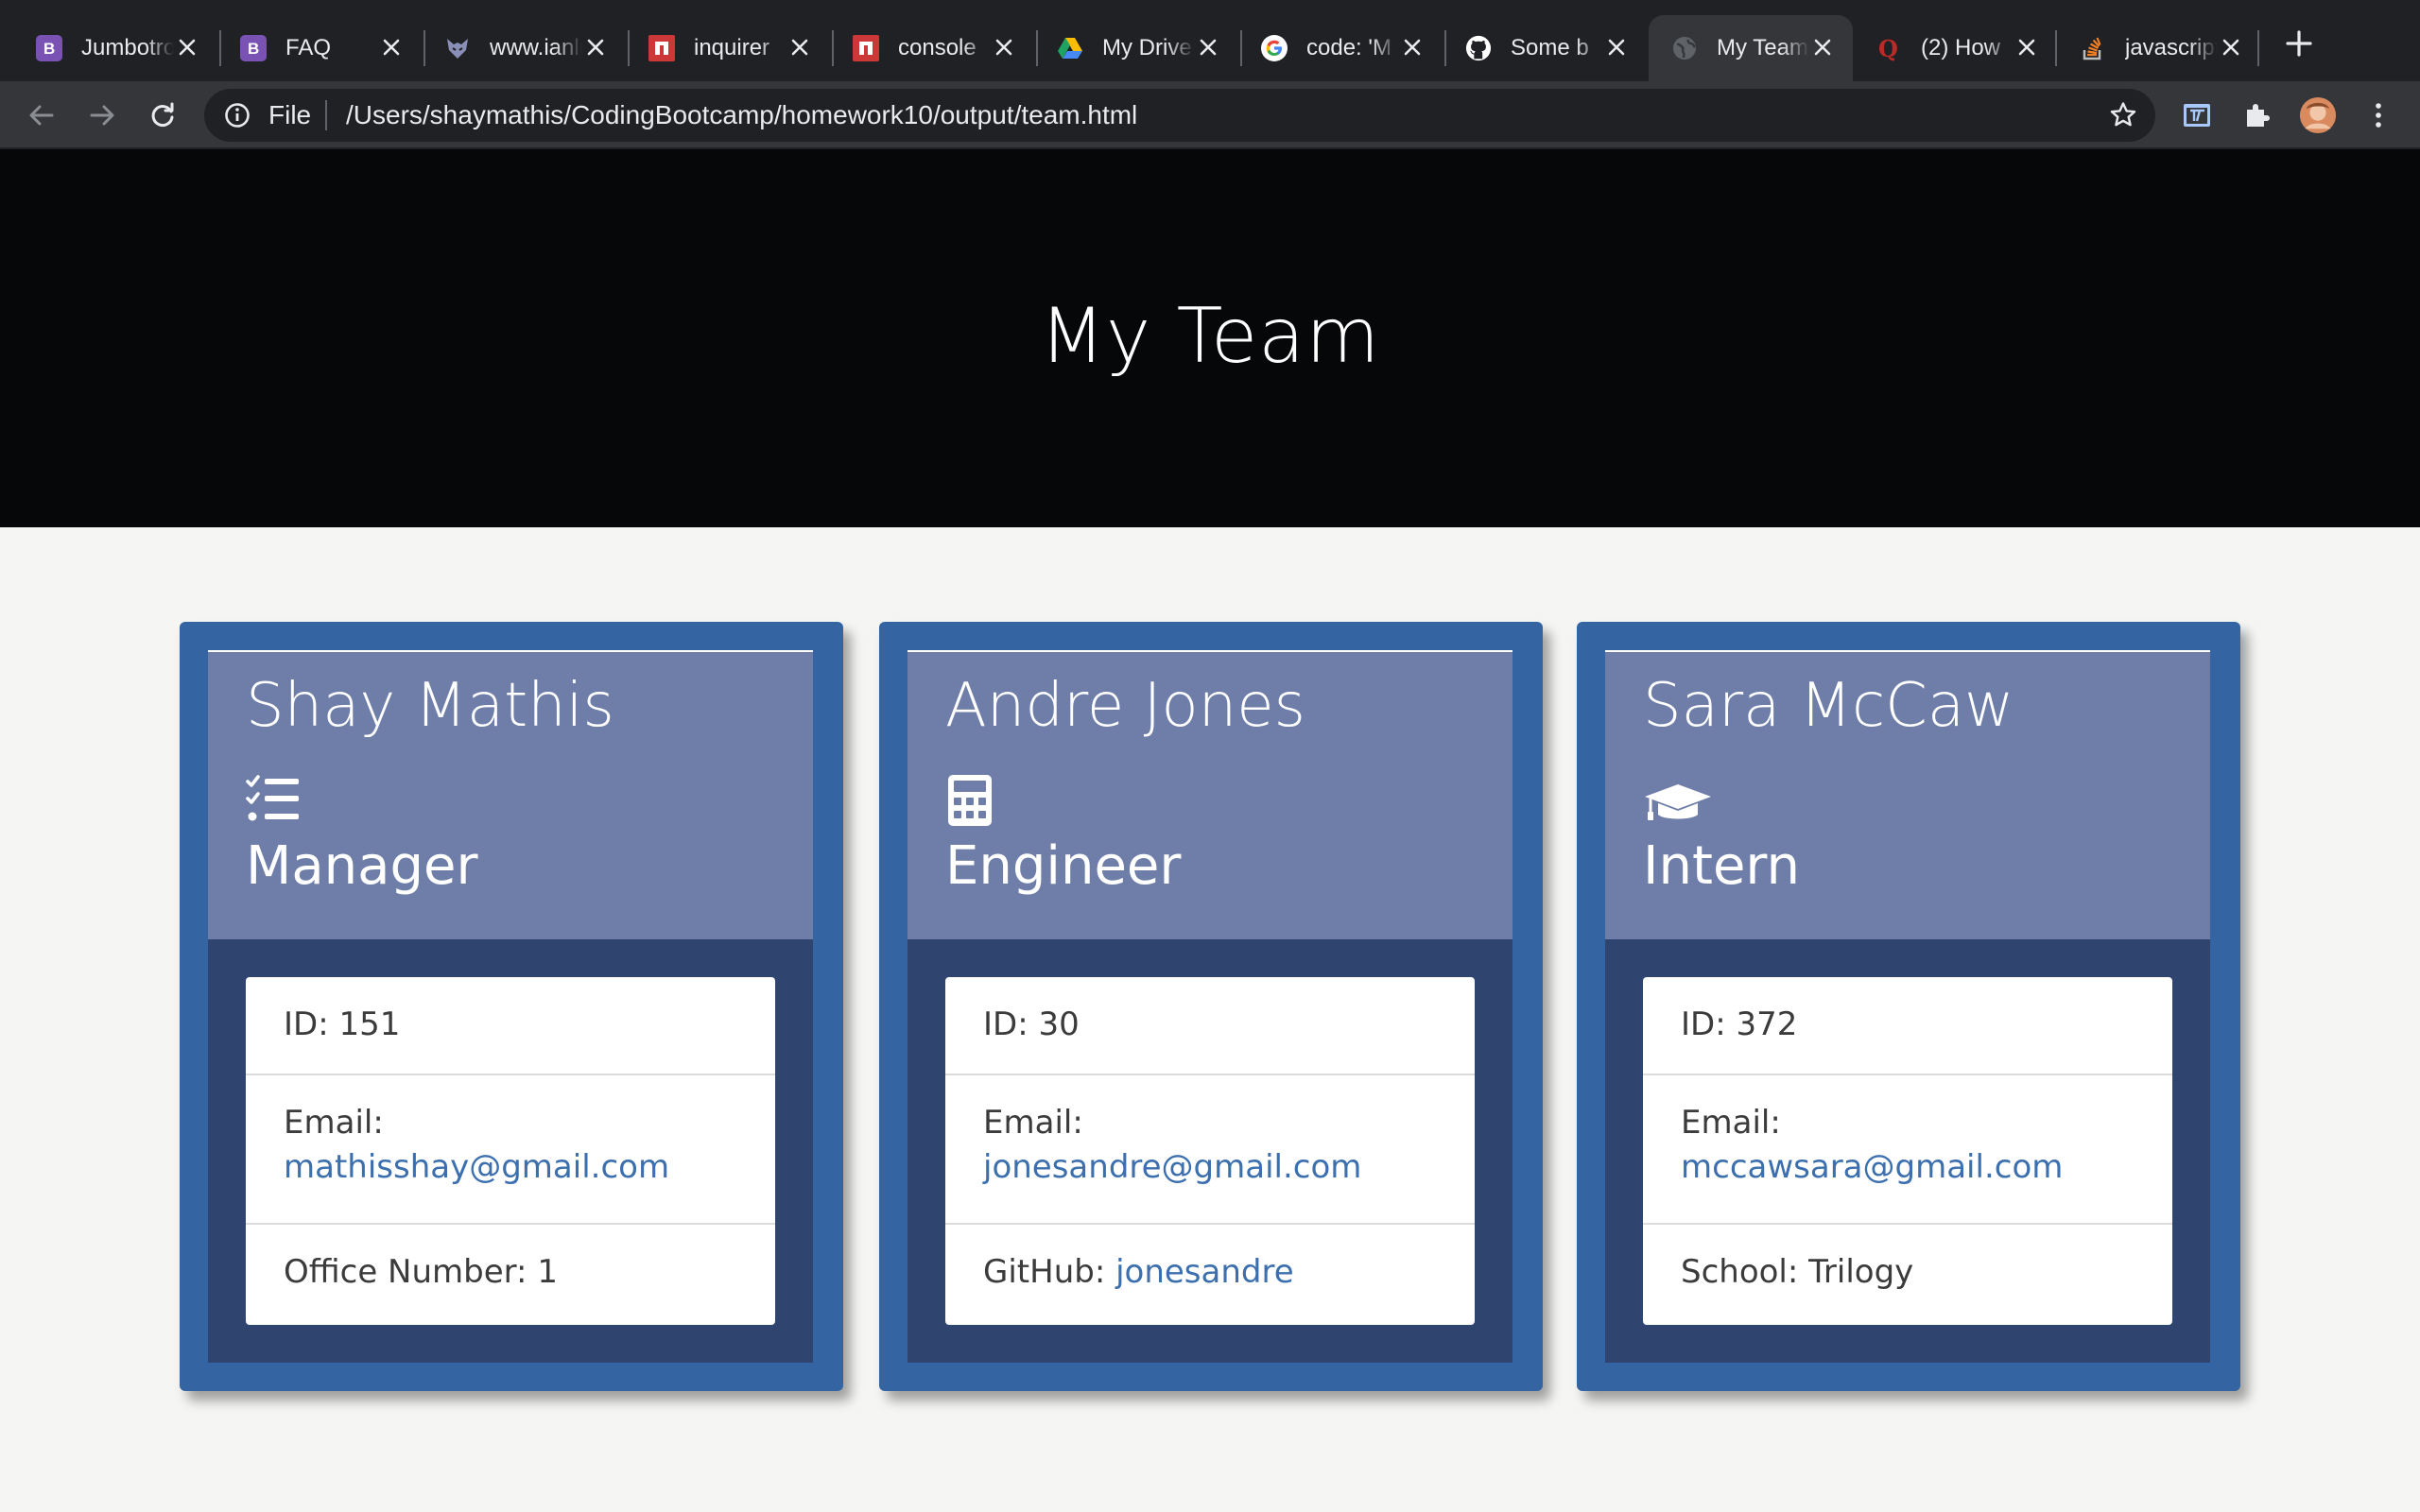 This screenshot has width=2420, height=1512. What do you see at coordinates (163, 115) in the screenshot?
I see `reload-icon` at bounding box center [163, 115].